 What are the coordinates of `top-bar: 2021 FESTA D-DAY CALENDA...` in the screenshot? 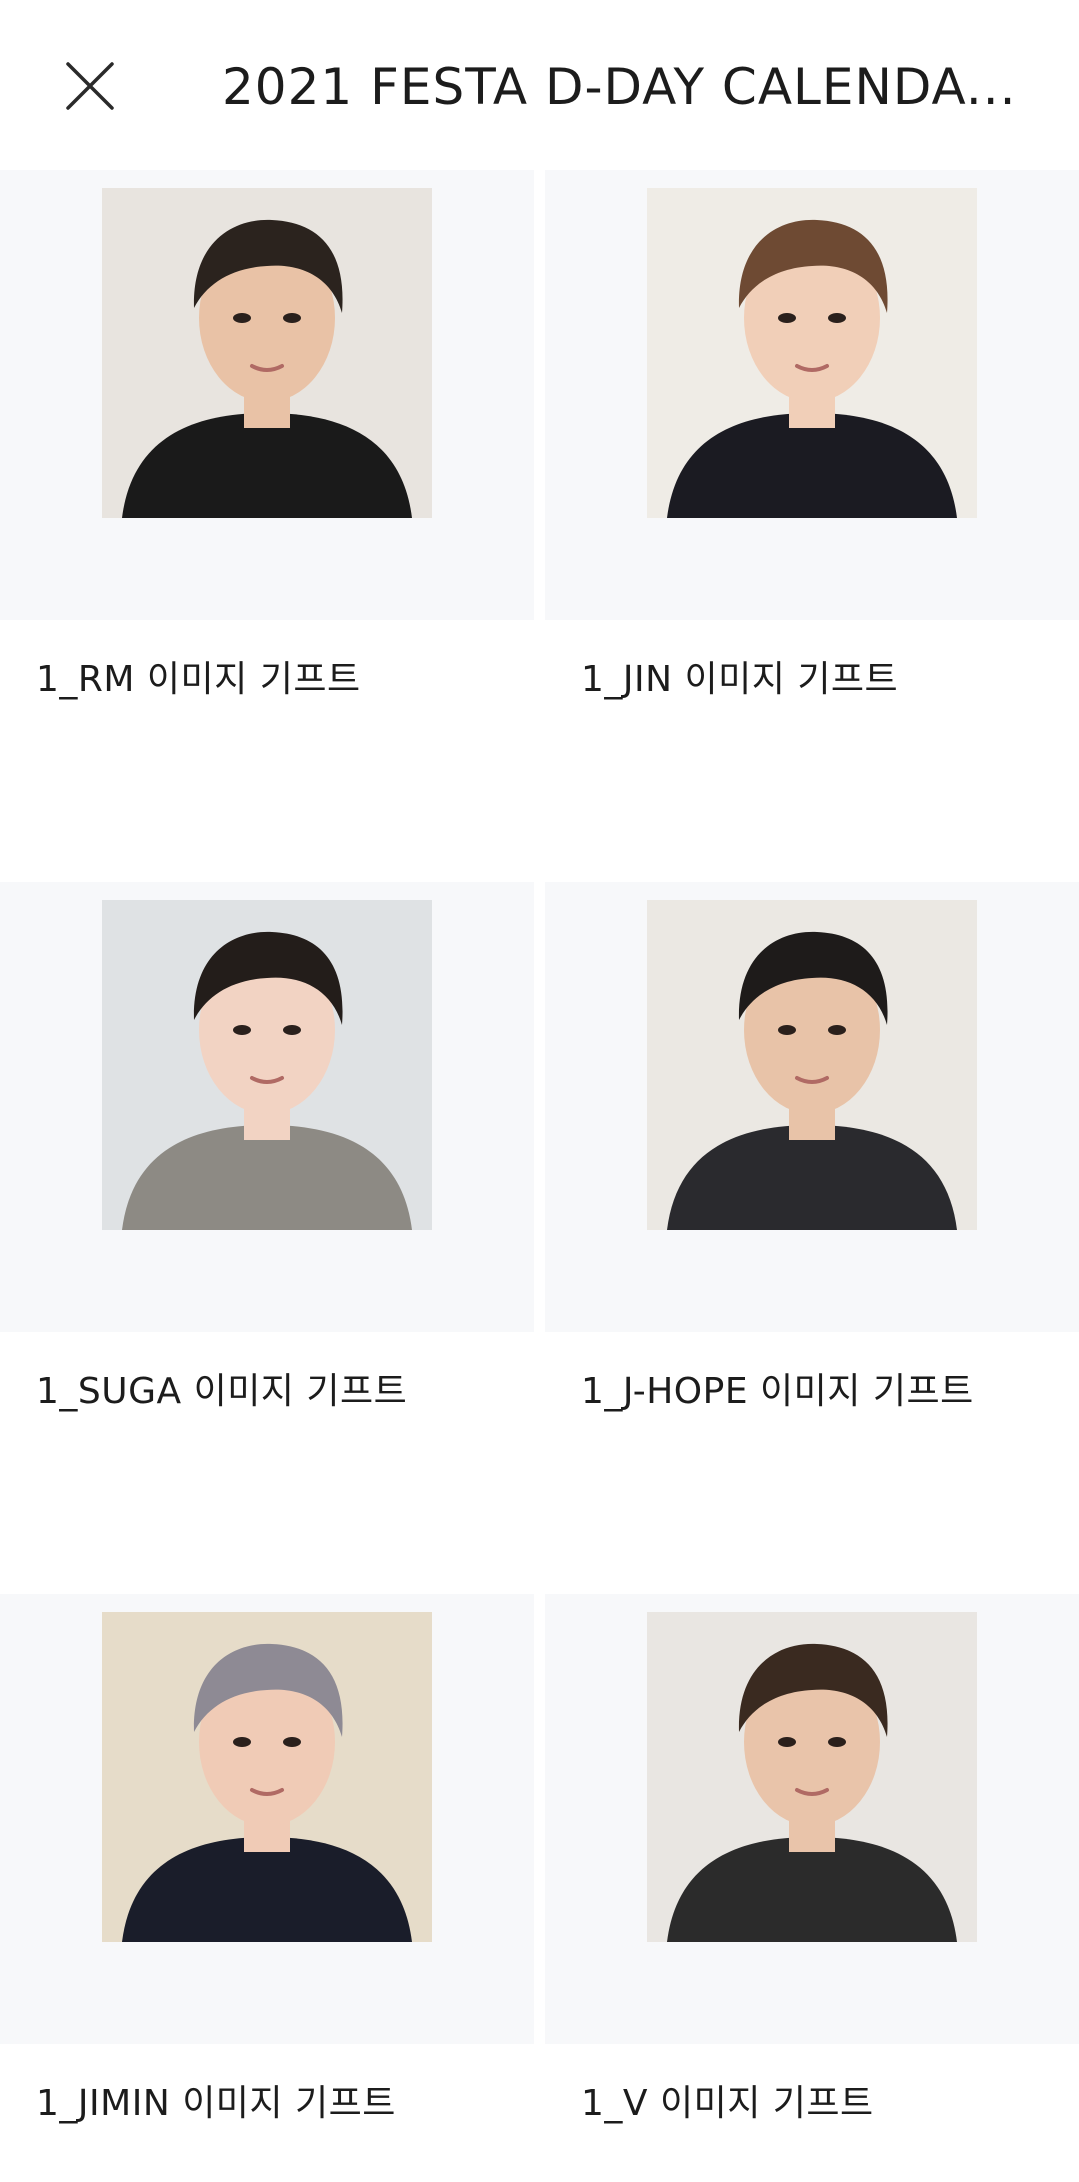 It's located at (539, 85).